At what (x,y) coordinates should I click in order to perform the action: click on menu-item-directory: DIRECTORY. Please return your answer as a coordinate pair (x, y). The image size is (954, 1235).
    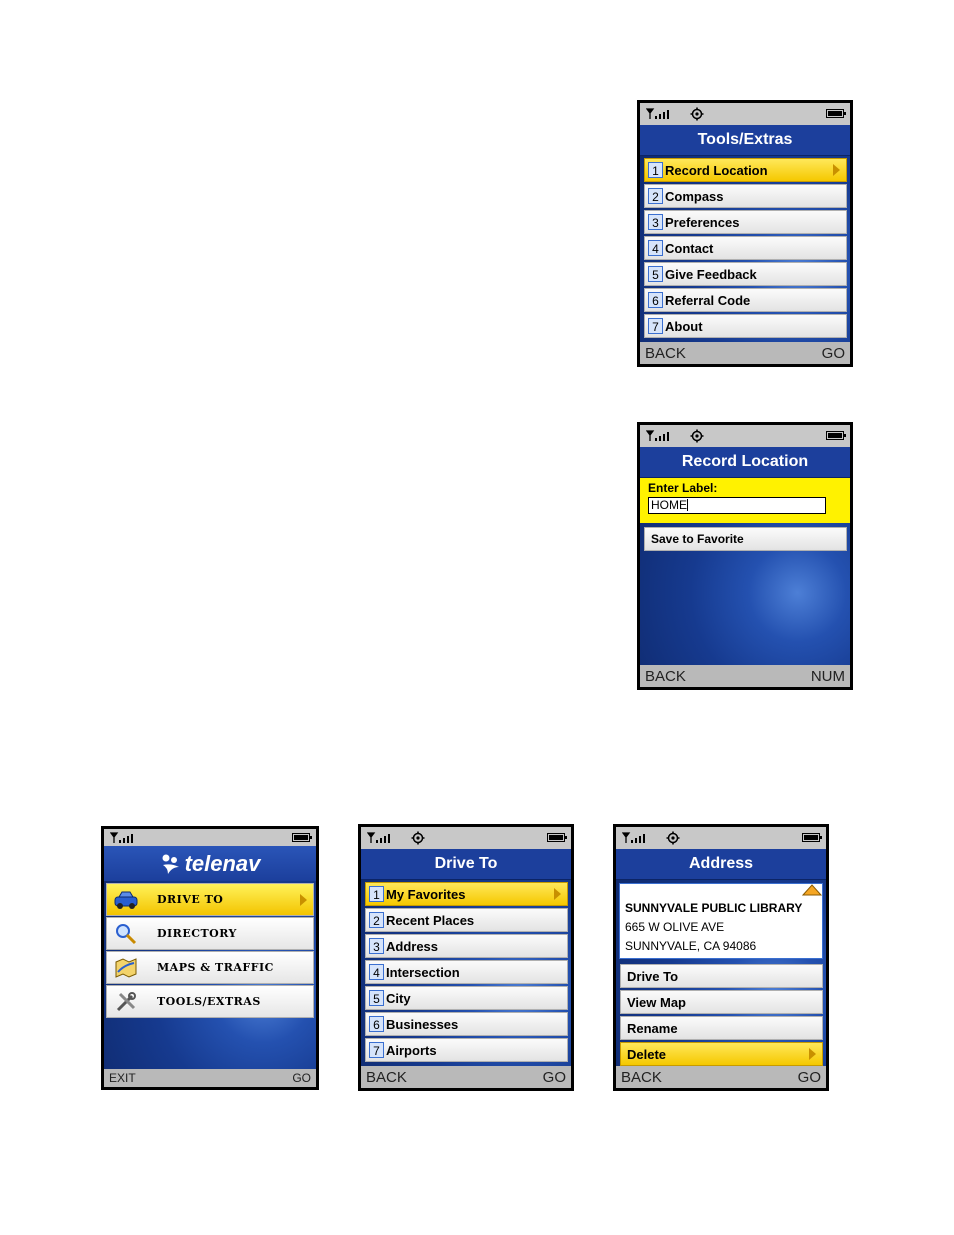
    Looking at the image, I should click on (210, 933).